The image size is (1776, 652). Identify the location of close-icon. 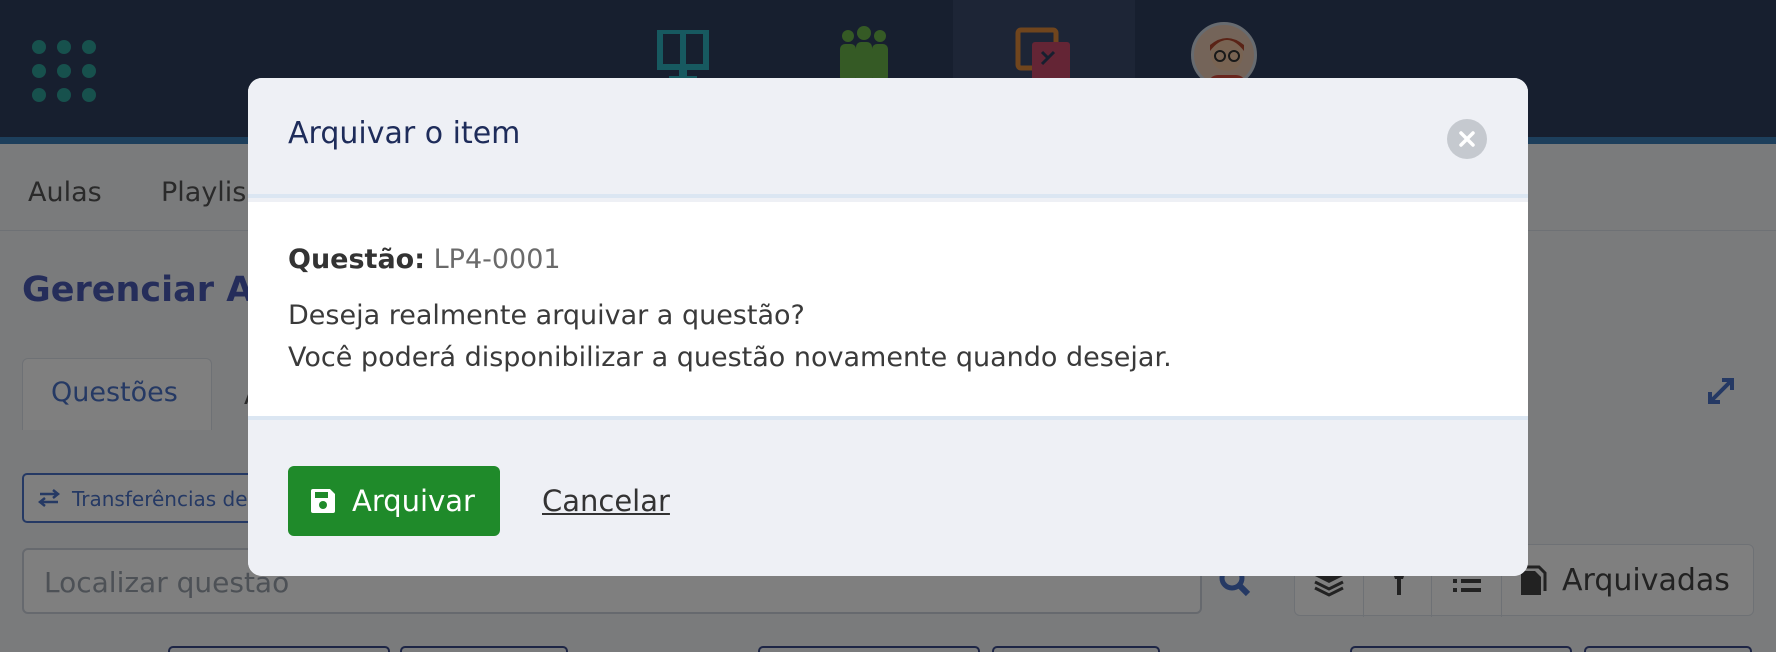
(1467, 139).